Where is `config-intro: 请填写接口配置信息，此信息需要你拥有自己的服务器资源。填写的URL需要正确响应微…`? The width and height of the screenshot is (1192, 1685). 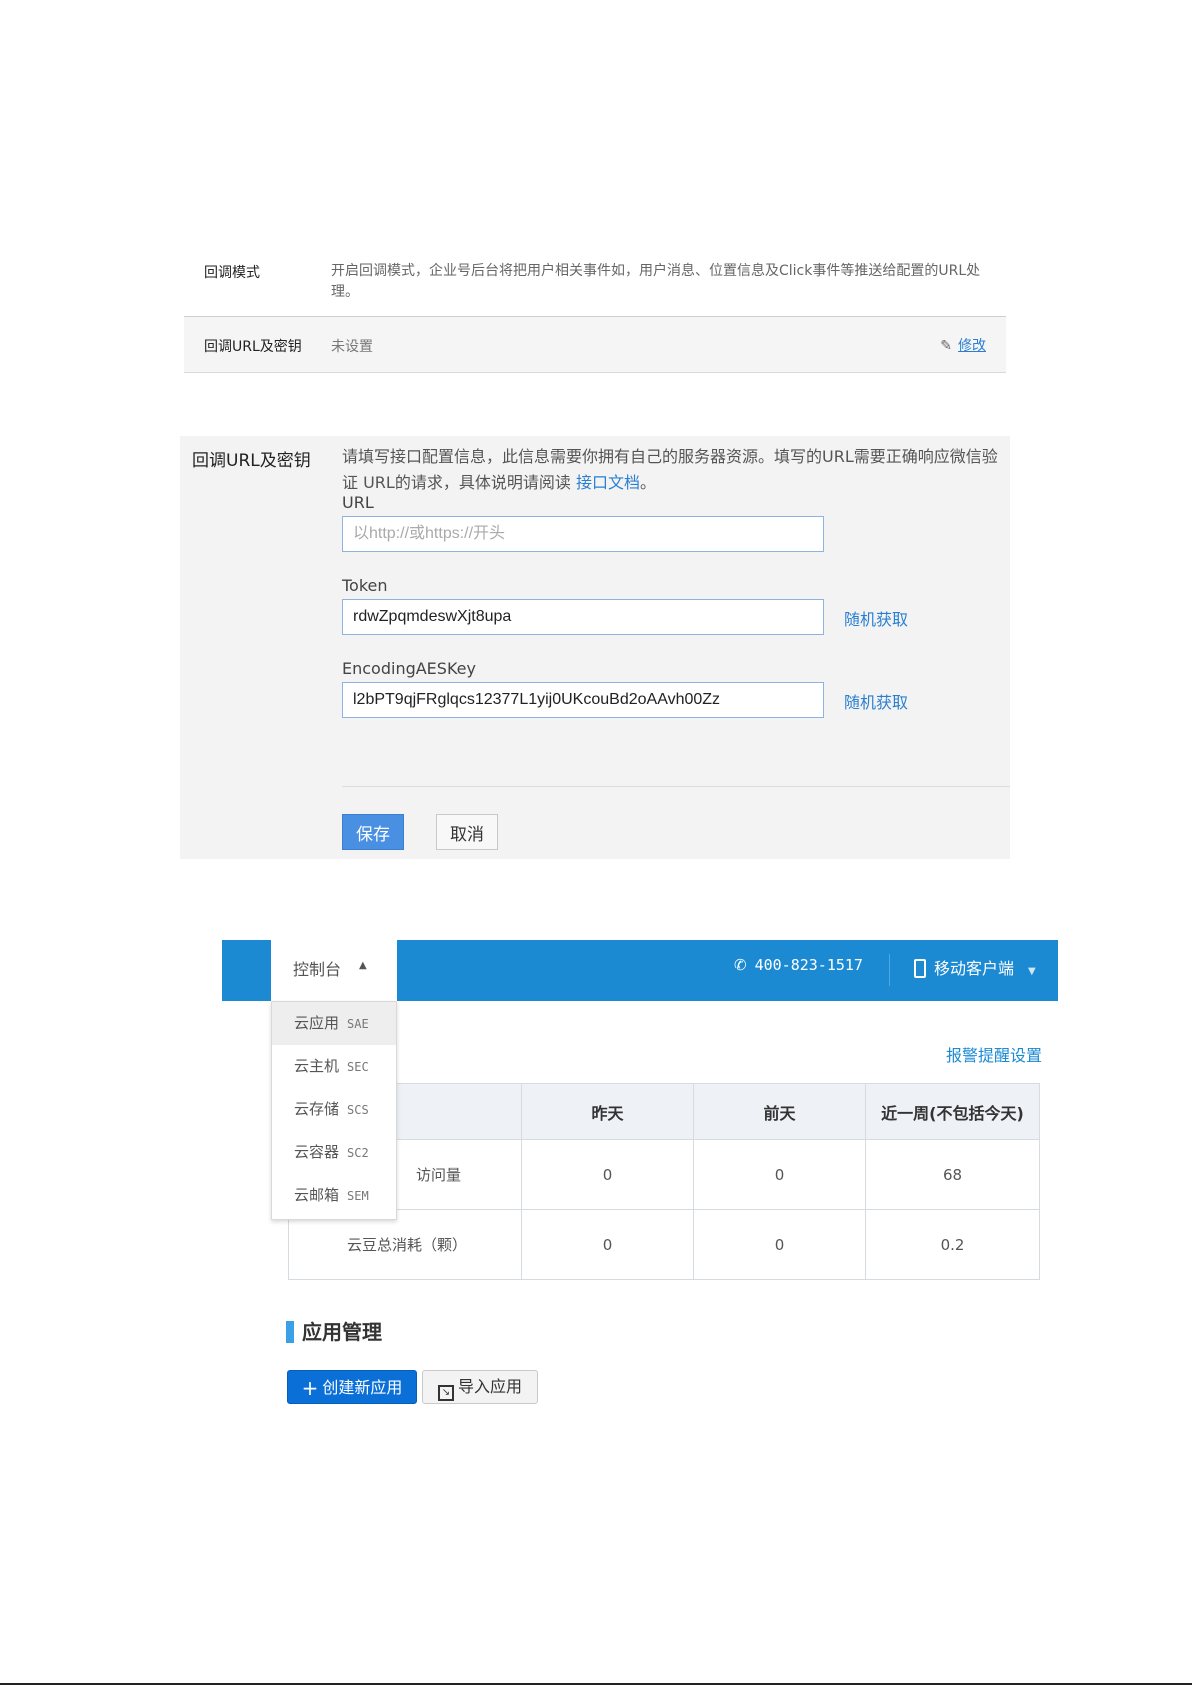
config-intro: 请填写接口配置信息，此信息需要你拥有自己的服务器资源。填写的URL需要正确响应微… is located at coordinates (672, 470).